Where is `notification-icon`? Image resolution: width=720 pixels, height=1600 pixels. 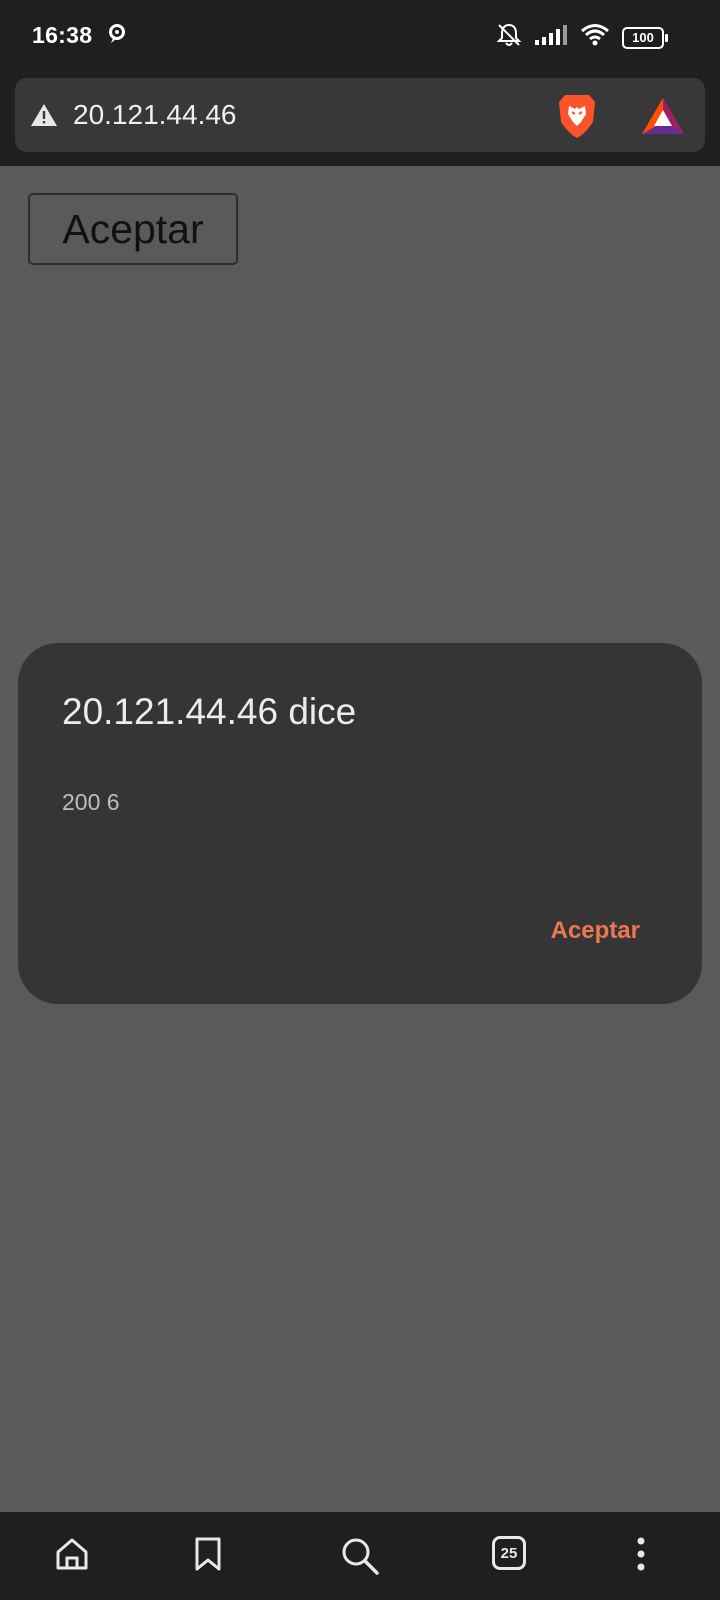 notification-icon is located at coordinates (117, 36).